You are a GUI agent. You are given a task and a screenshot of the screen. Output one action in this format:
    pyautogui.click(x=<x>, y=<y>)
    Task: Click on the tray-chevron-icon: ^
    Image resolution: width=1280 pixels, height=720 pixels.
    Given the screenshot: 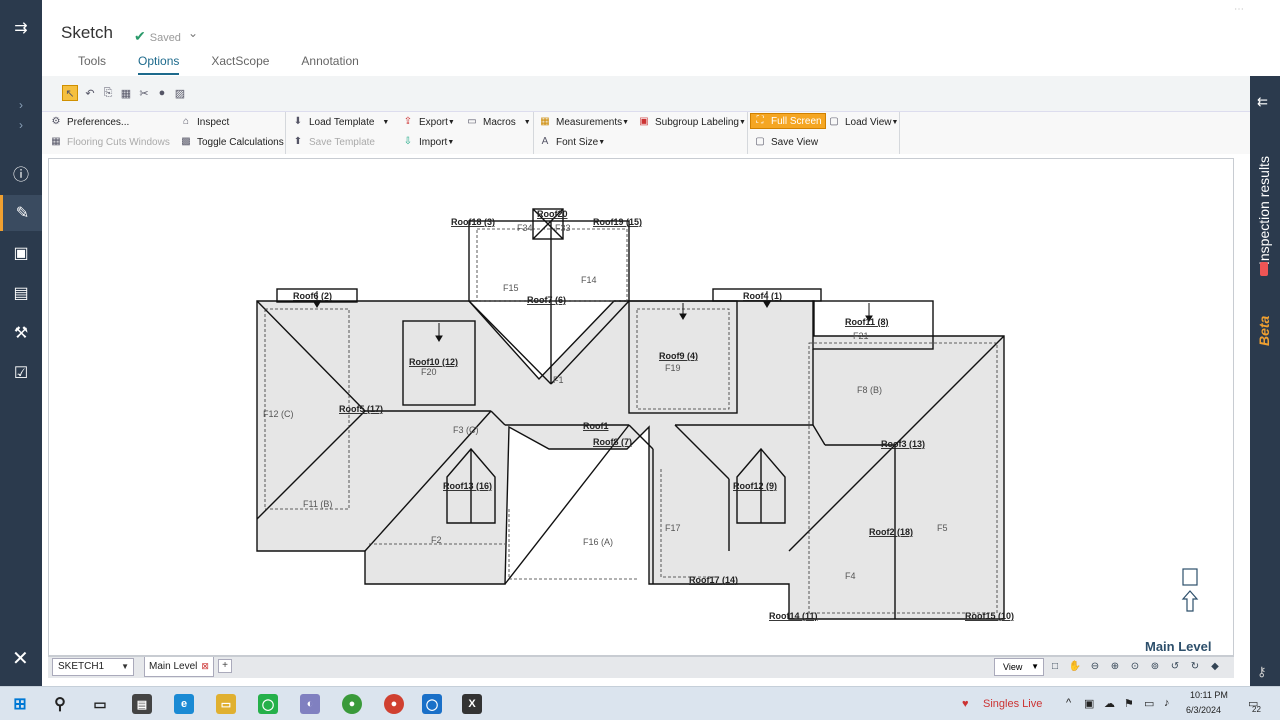 What is the action you would take?
    pyautogui.click(x=1068, y=703)
    